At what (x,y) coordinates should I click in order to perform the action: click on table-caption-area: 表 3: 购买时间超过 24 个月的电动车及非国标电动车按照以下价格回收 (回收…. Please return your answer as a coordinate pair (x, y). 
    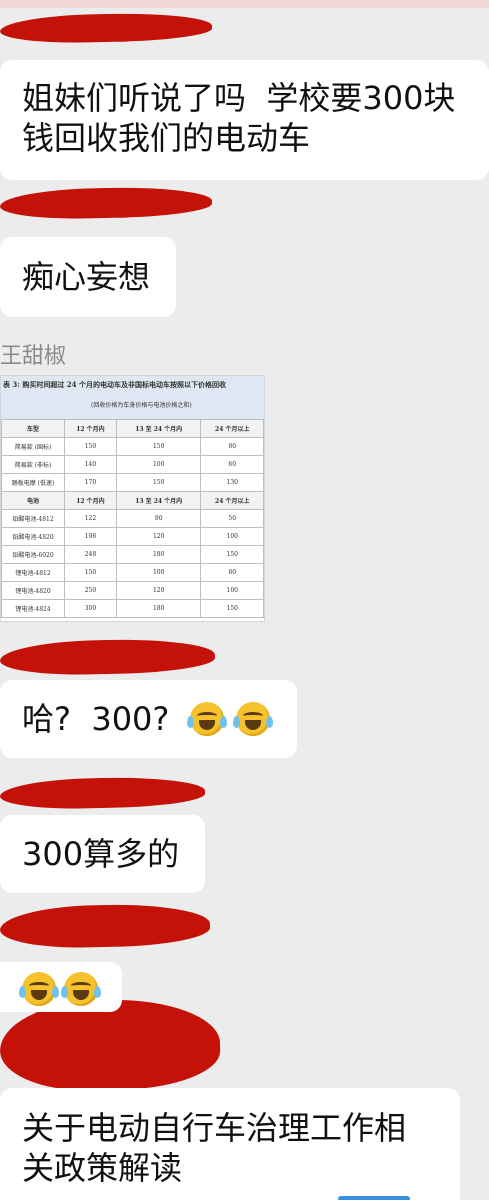
    Looking at the image, I should click on (132, 397).